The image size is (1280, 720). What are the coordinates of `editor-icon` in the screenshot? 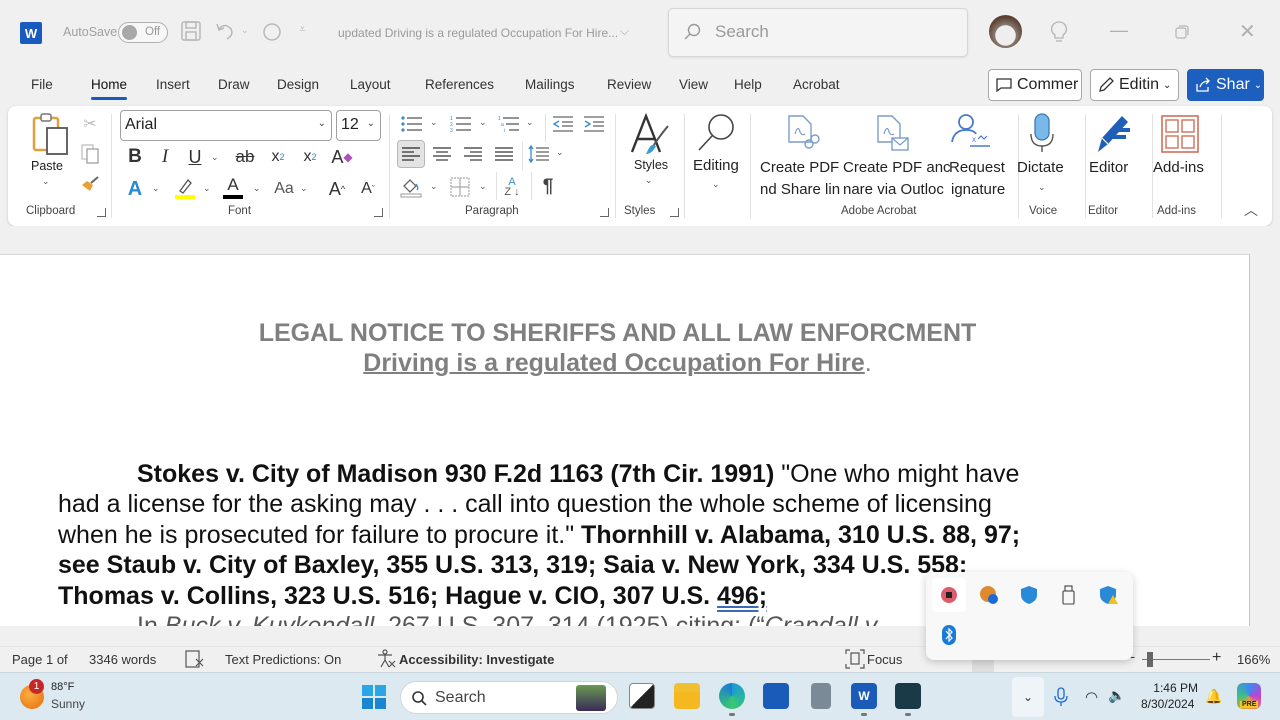 It's located at (1113, 133).